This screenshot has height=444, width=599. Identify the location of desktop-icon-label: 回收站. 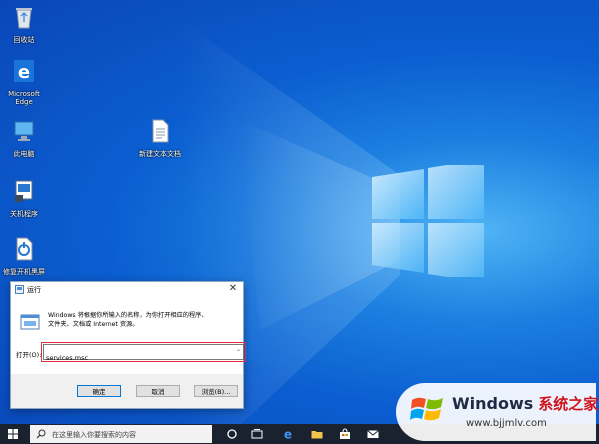
(24, 40).